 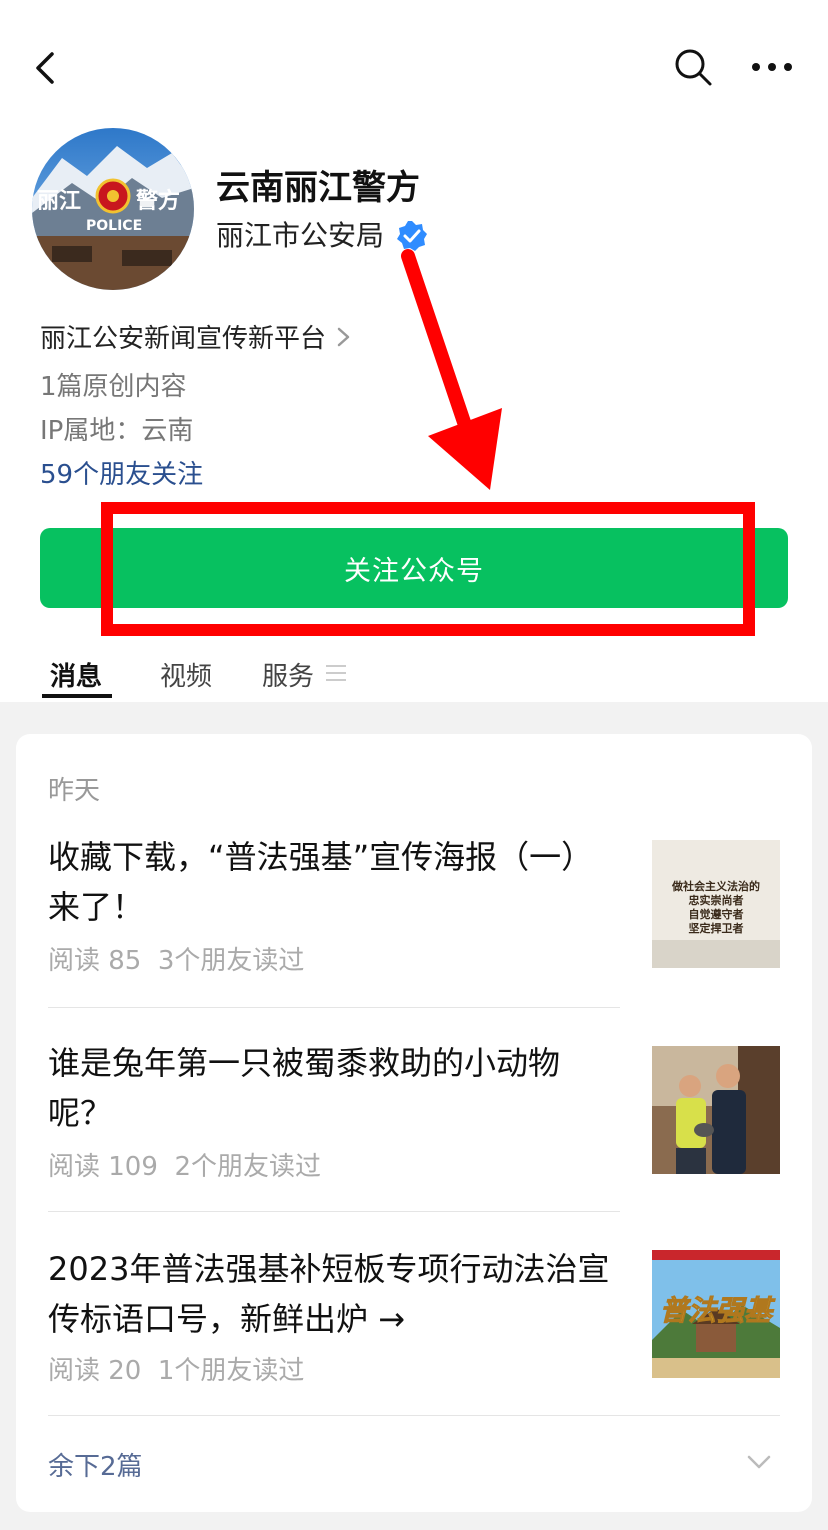 I want to click on menu-lines-icon, so click(x=336, y=673).